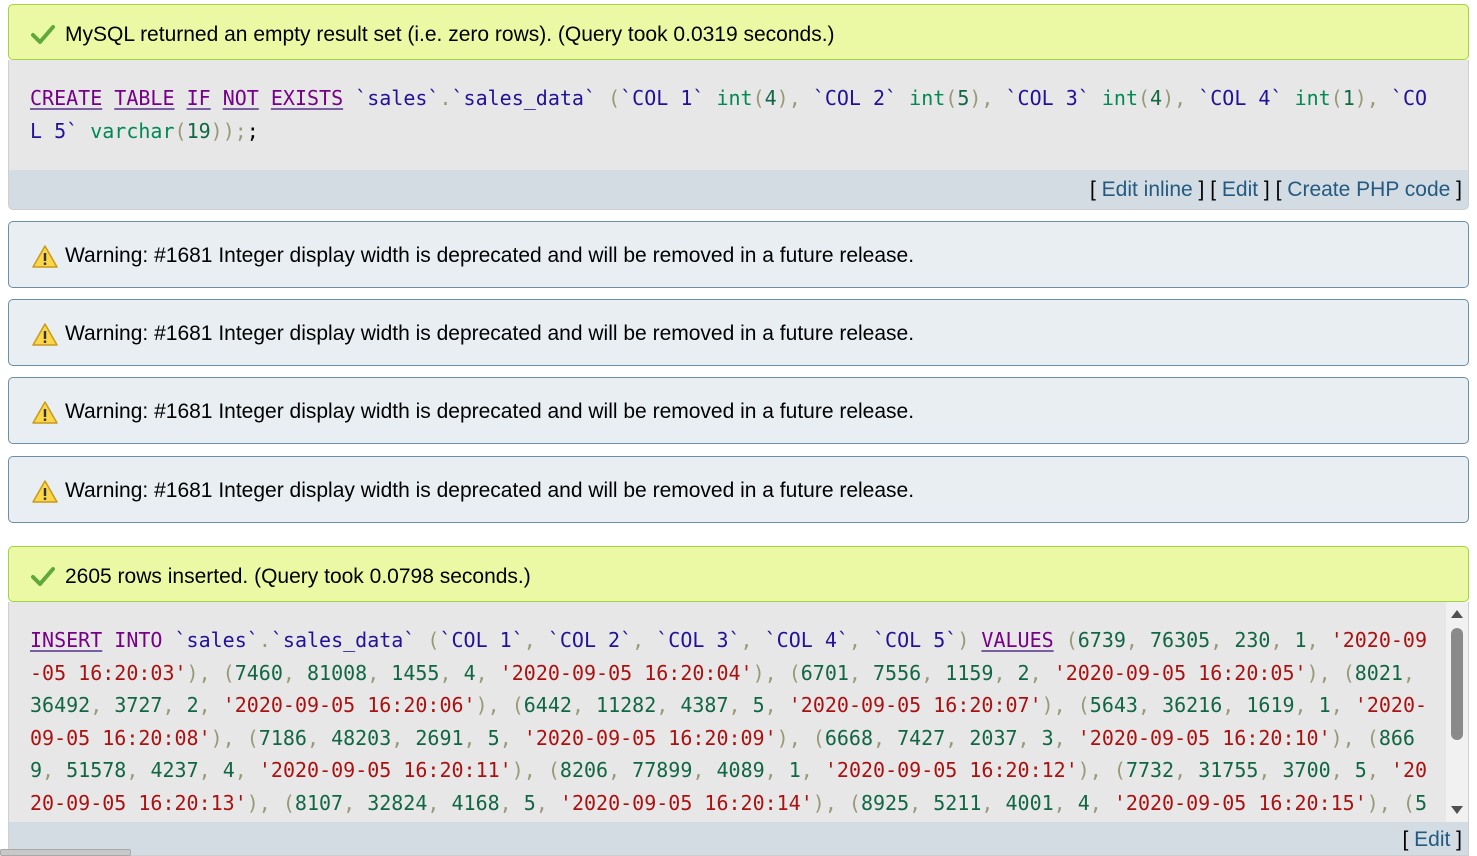  What do you see at coordinates (60, 705) in the screenshot?
I see `sql-value: 36492` at bounding box center [60, 705].